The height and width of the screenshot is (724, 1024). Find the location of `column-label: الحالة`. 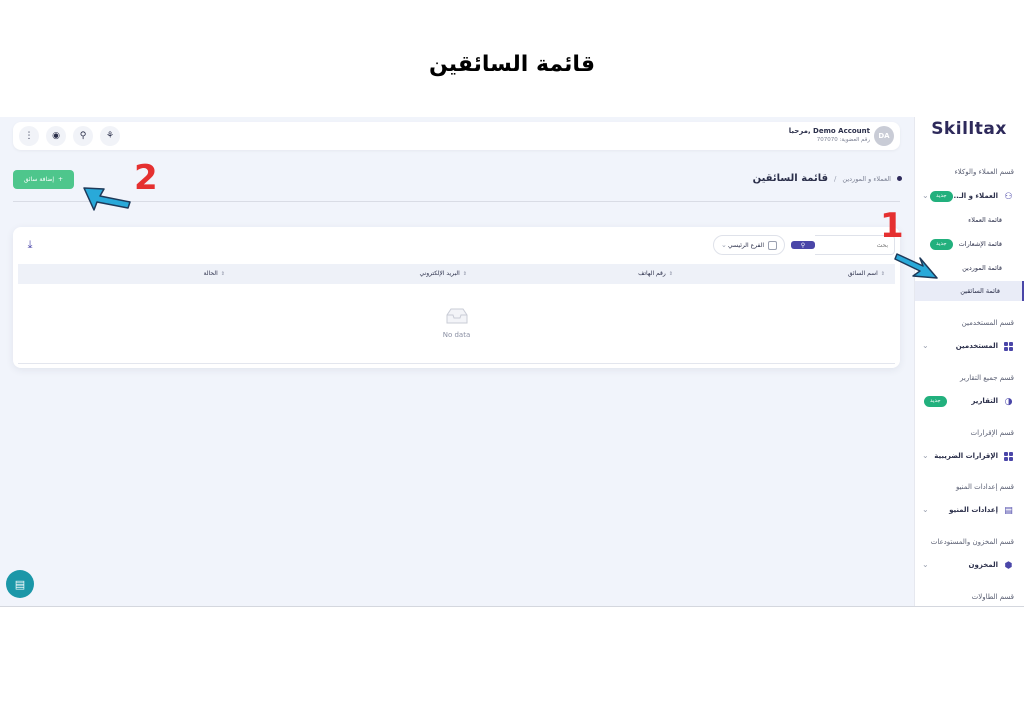

column-label: الحالة is located at coordinates (210, 273).